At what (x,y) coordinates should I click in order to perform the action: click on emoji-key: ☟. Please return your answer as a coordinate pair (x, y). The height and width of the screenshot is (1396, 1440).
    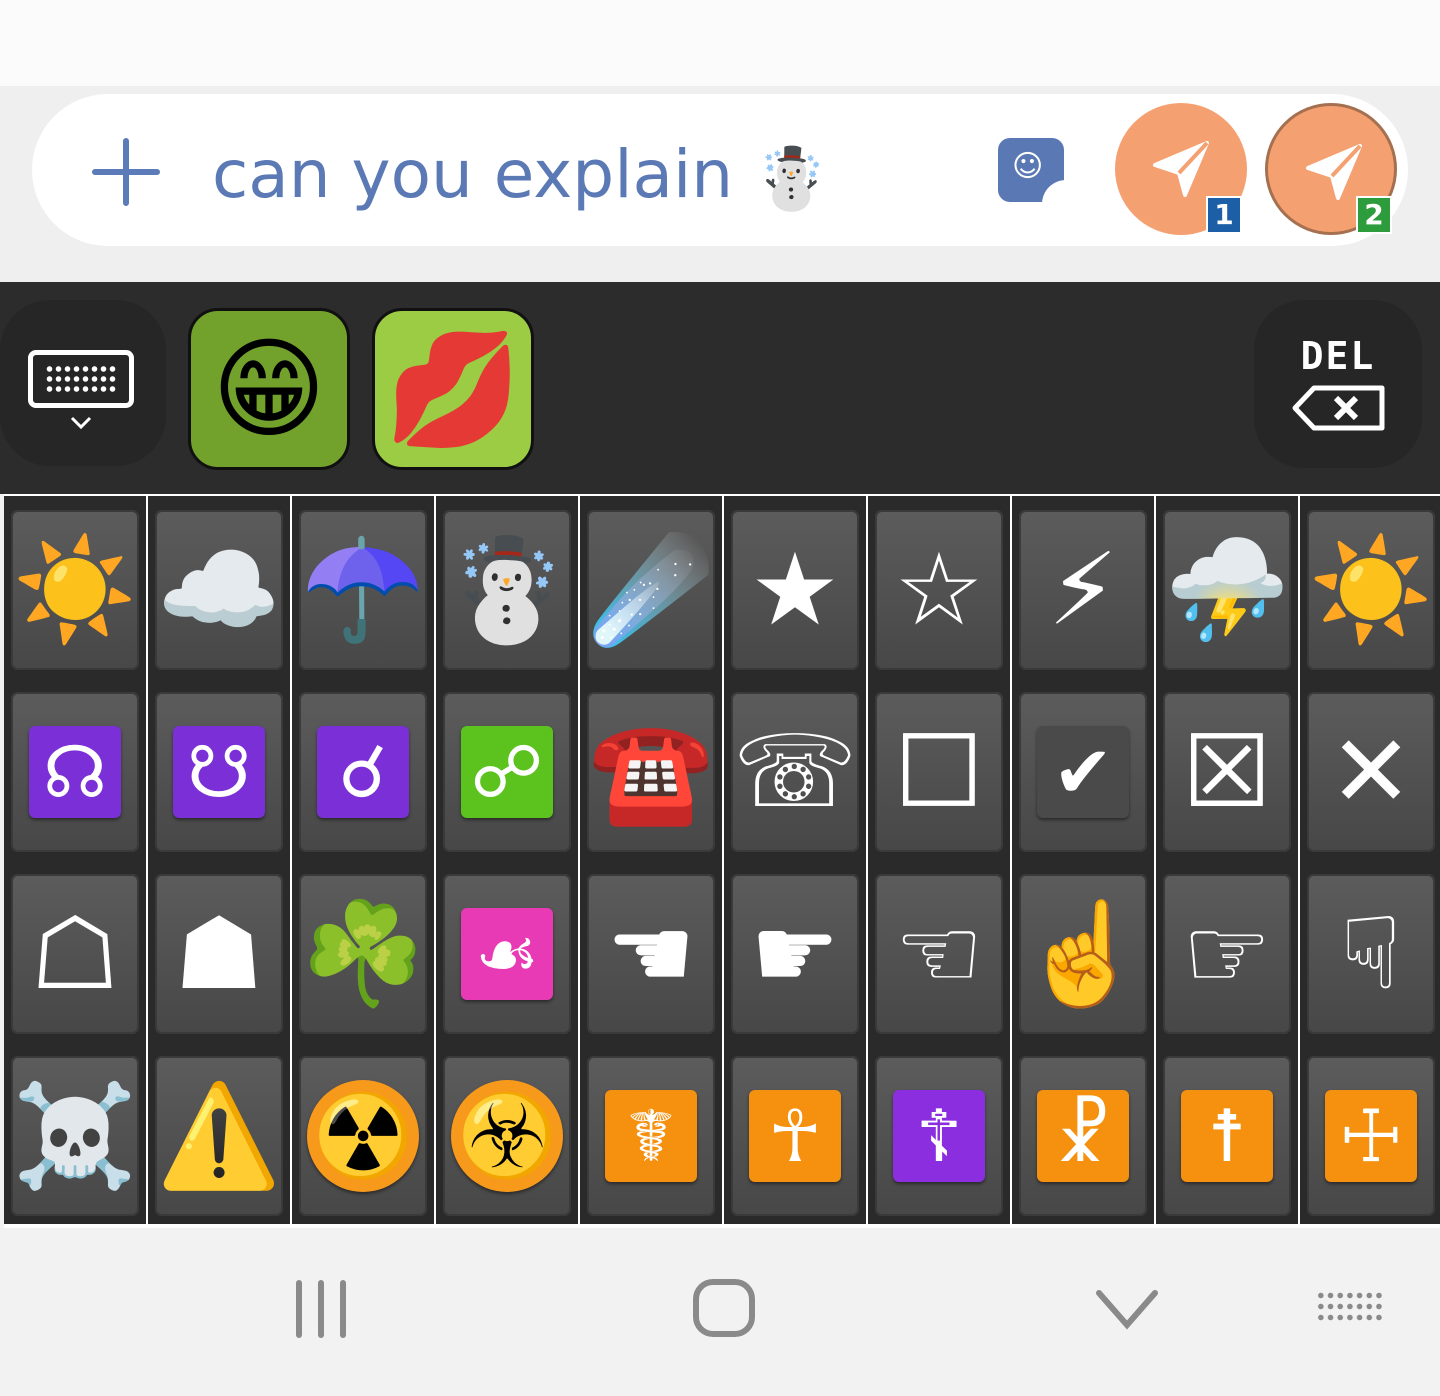
    Looking at the image, I should click on (1370, 951).